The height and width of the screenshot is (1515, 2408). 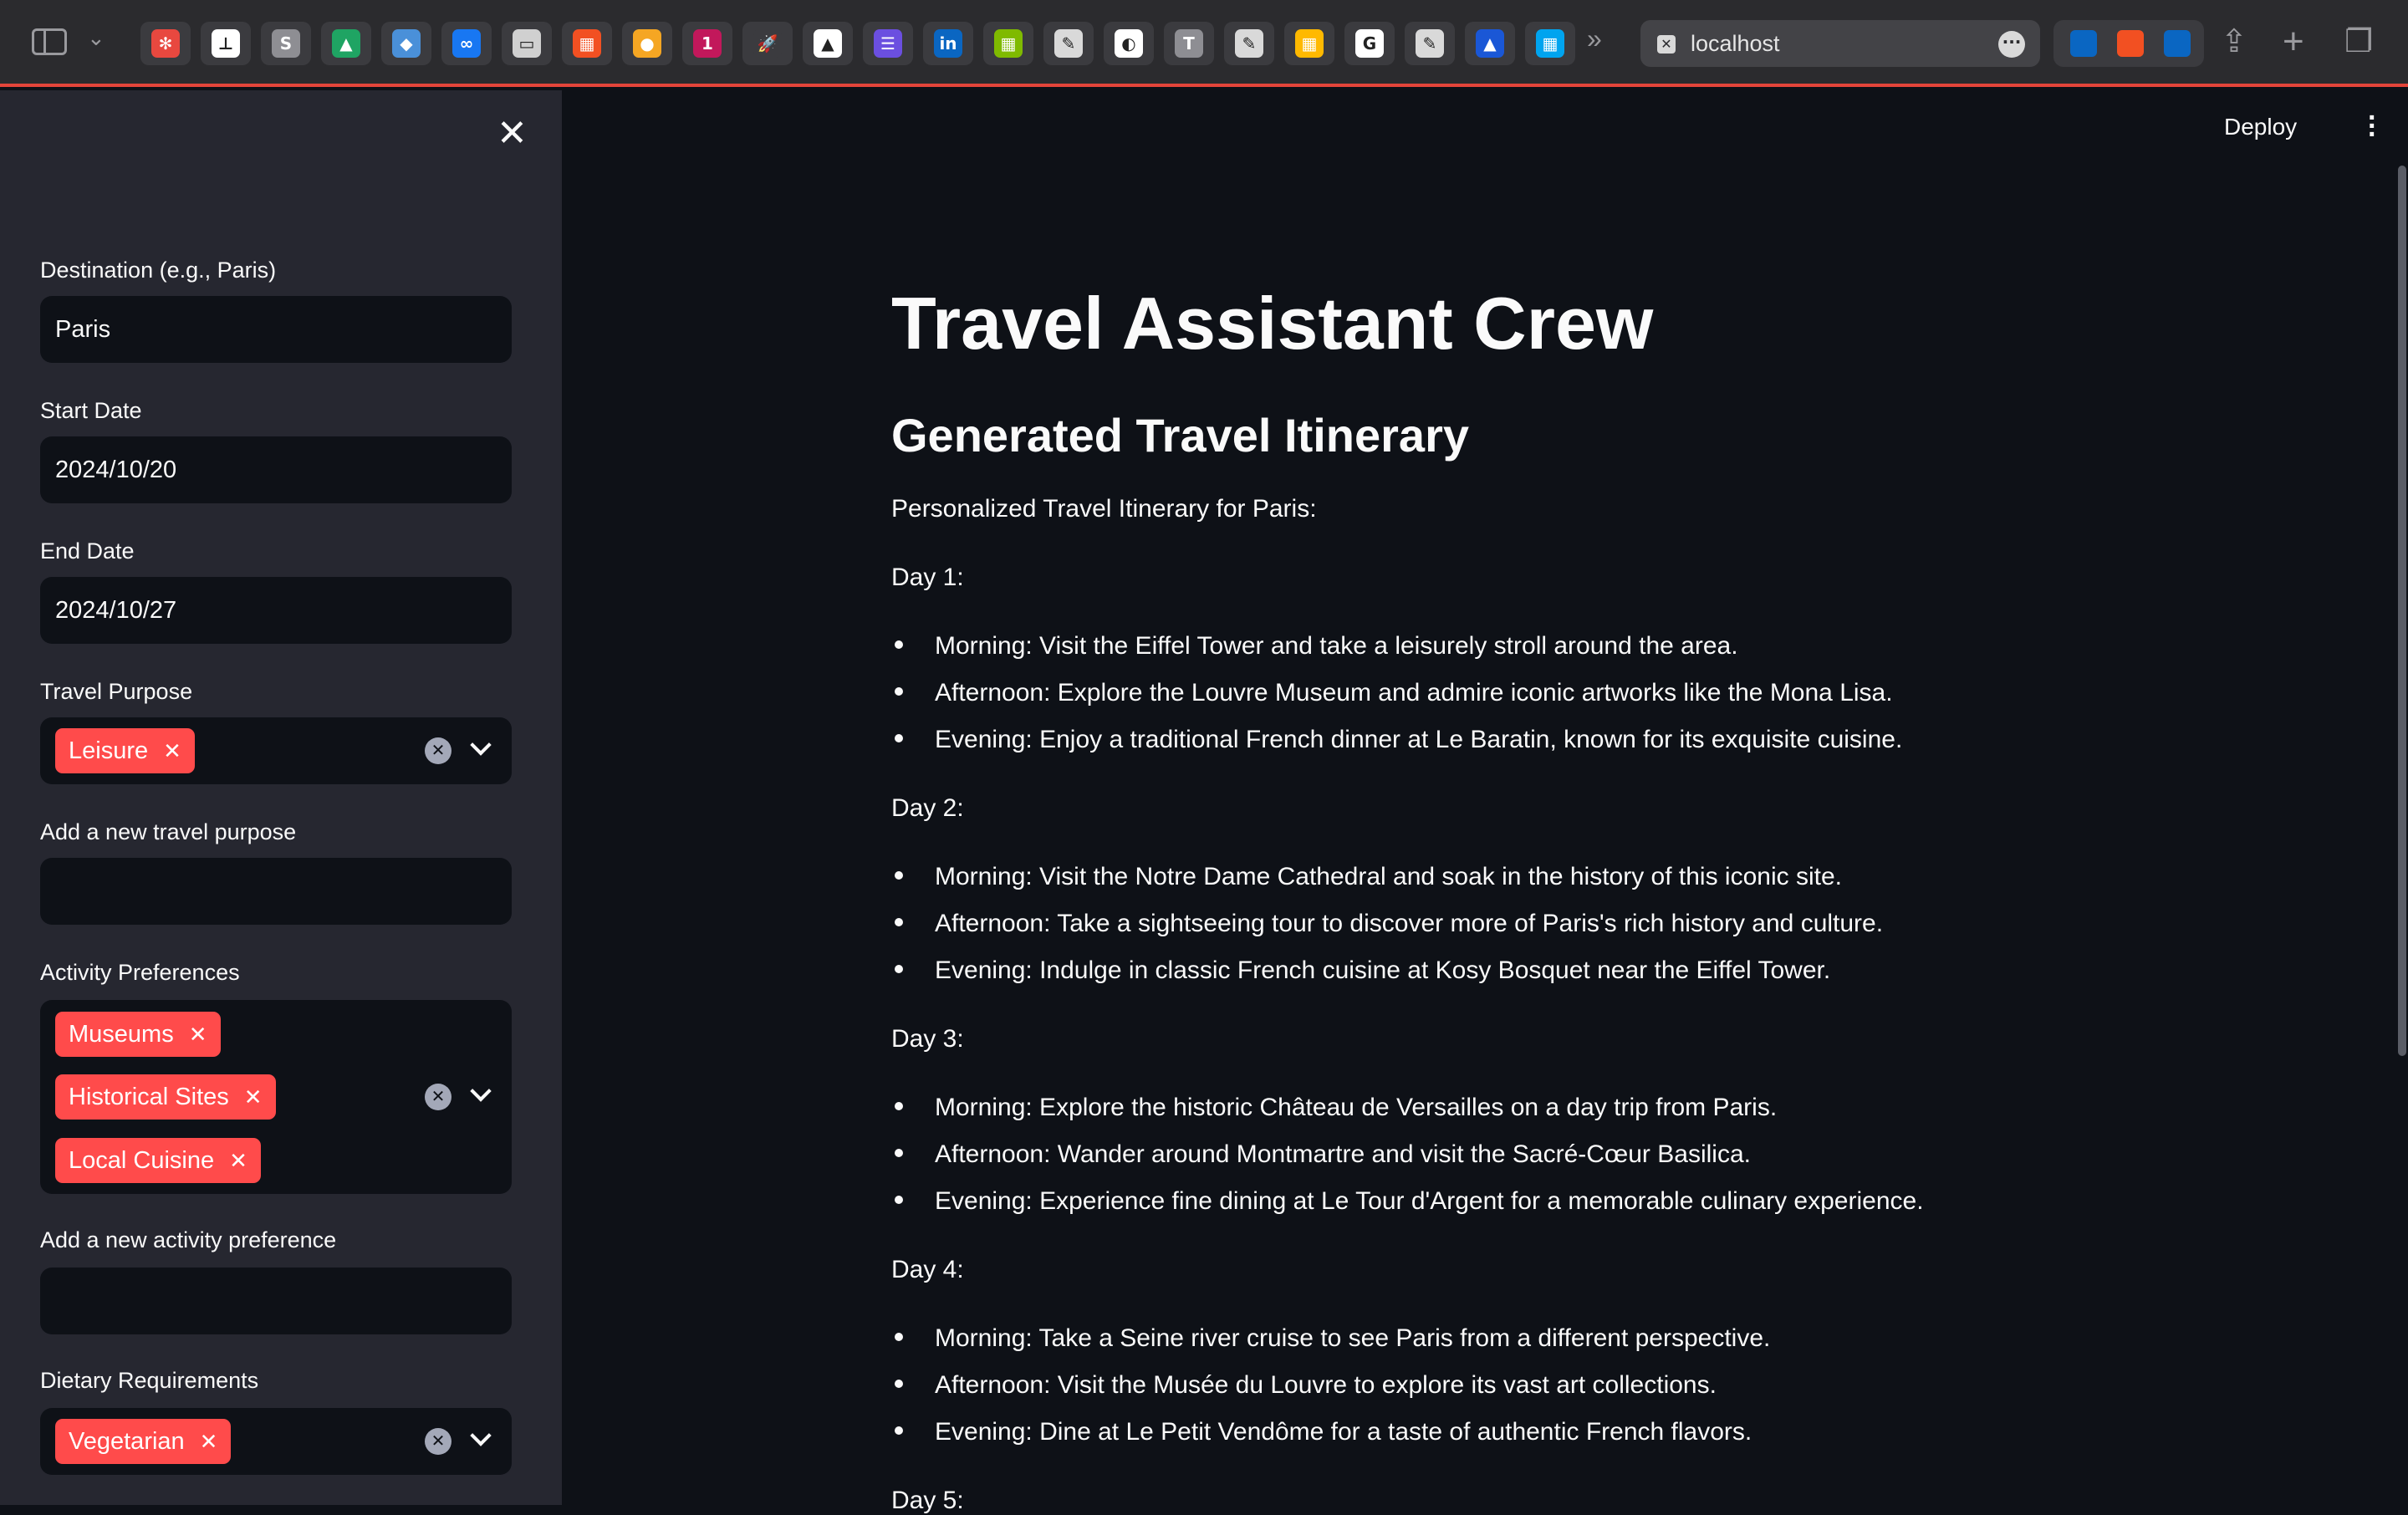 What do you see at coordinates (647, 43) in the screenshot?
I see `bookmark-app-icon: ●` at bounding box center [647, 43].